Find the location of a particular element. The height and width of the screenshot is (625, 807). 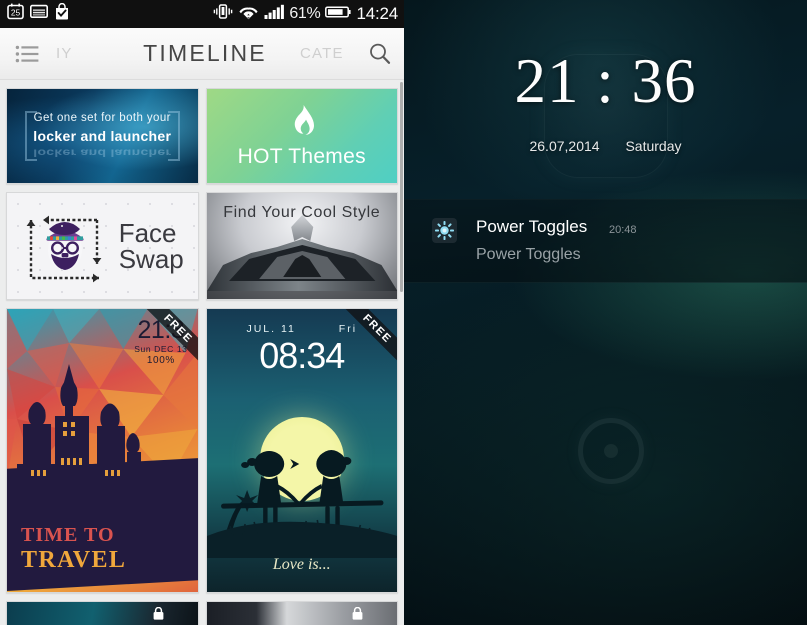

lockscreen-clock: 21 : 36 is located at coordinates (605, 81).